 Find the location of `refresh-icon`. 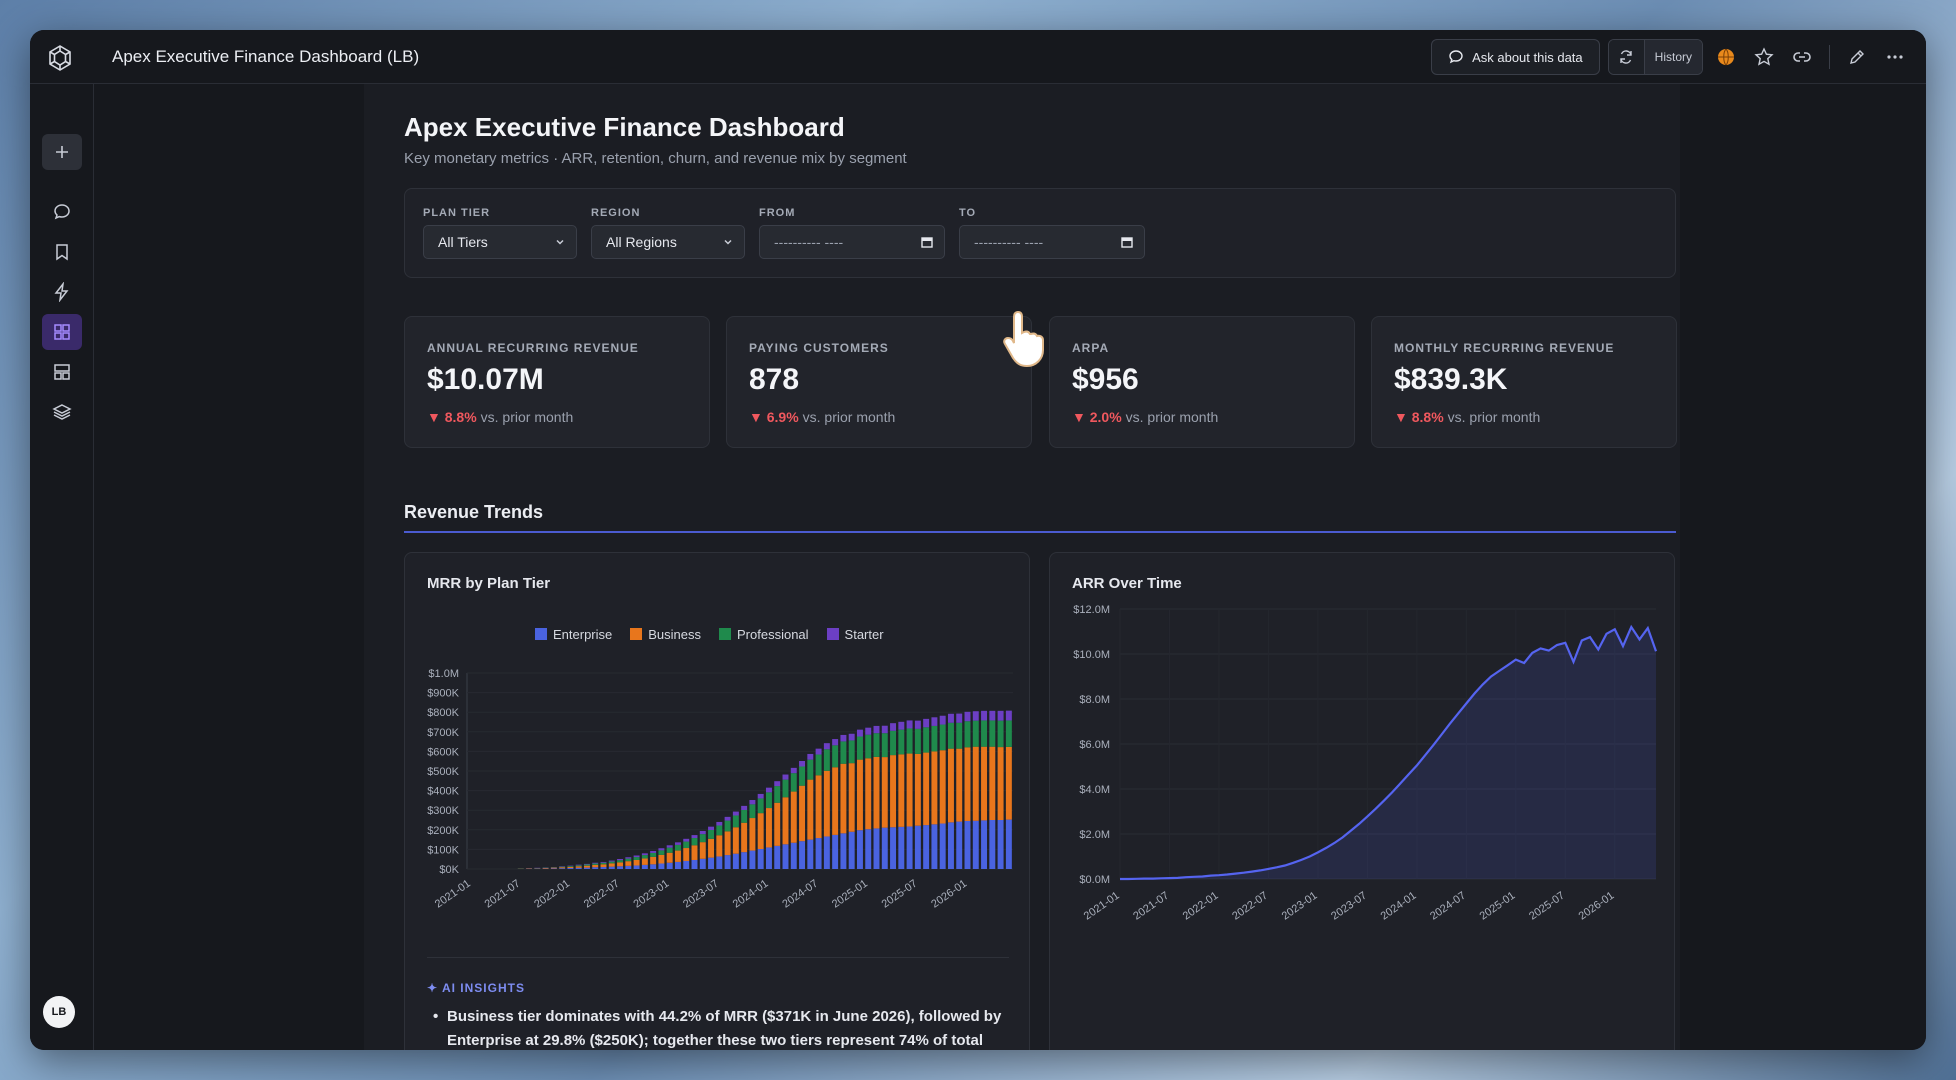

refresh-icon is located at coordinates (1626, 57).